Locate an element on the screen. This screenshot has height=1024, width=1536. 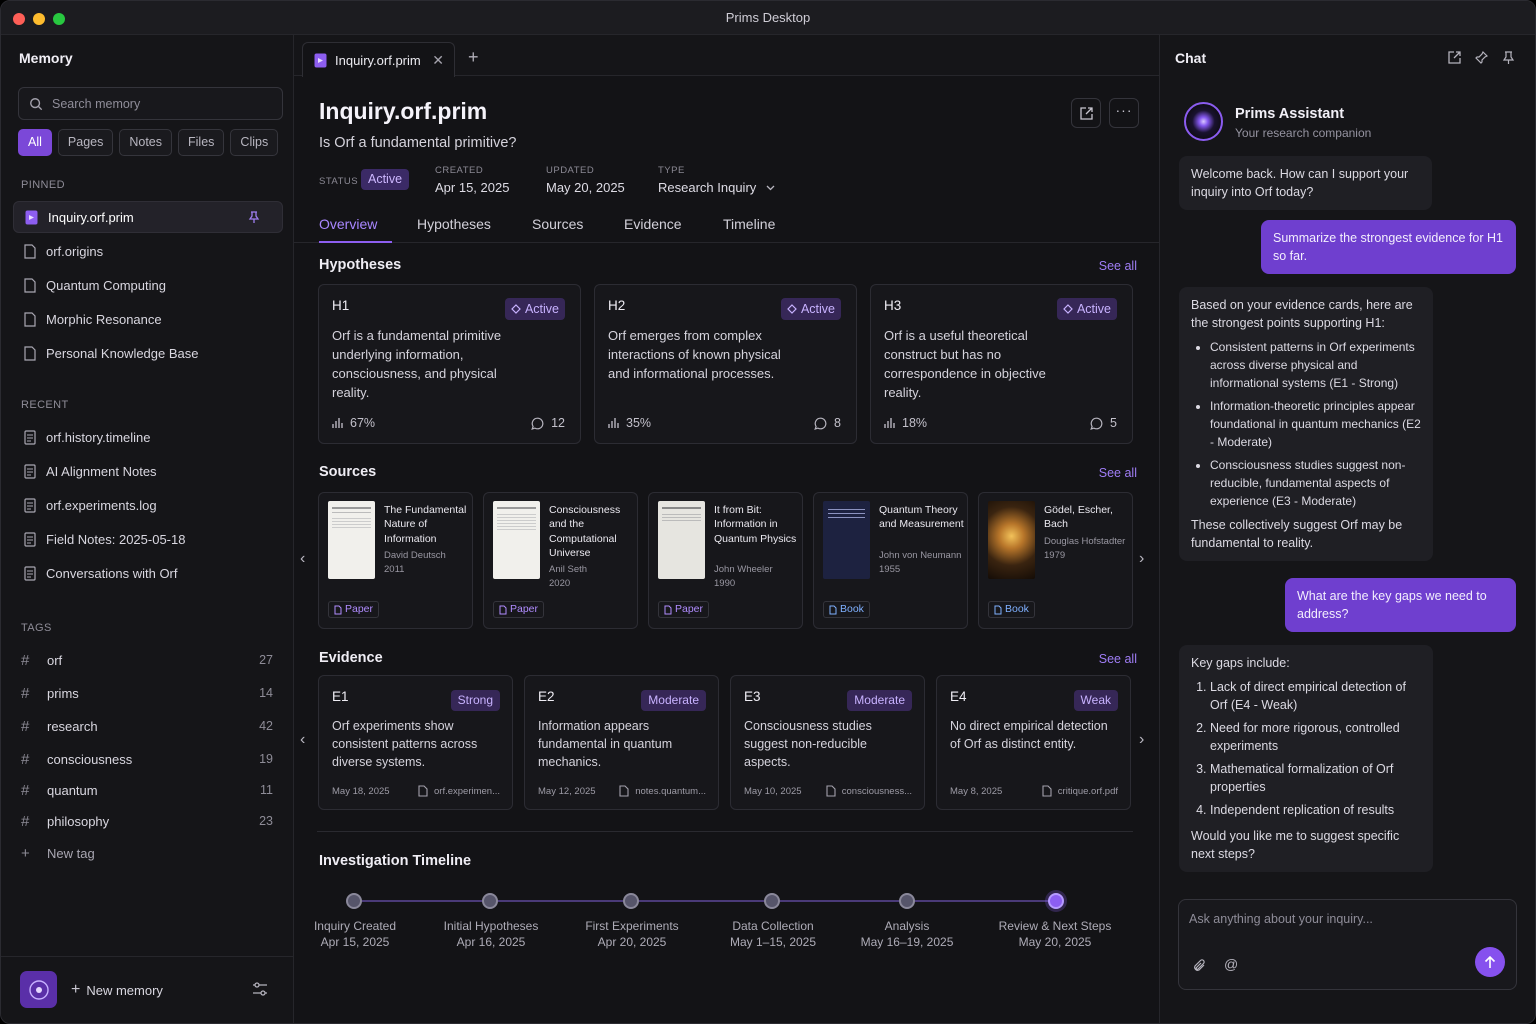
timeline-date: May 16–19, 2025 is located at coordinates (907, 942).